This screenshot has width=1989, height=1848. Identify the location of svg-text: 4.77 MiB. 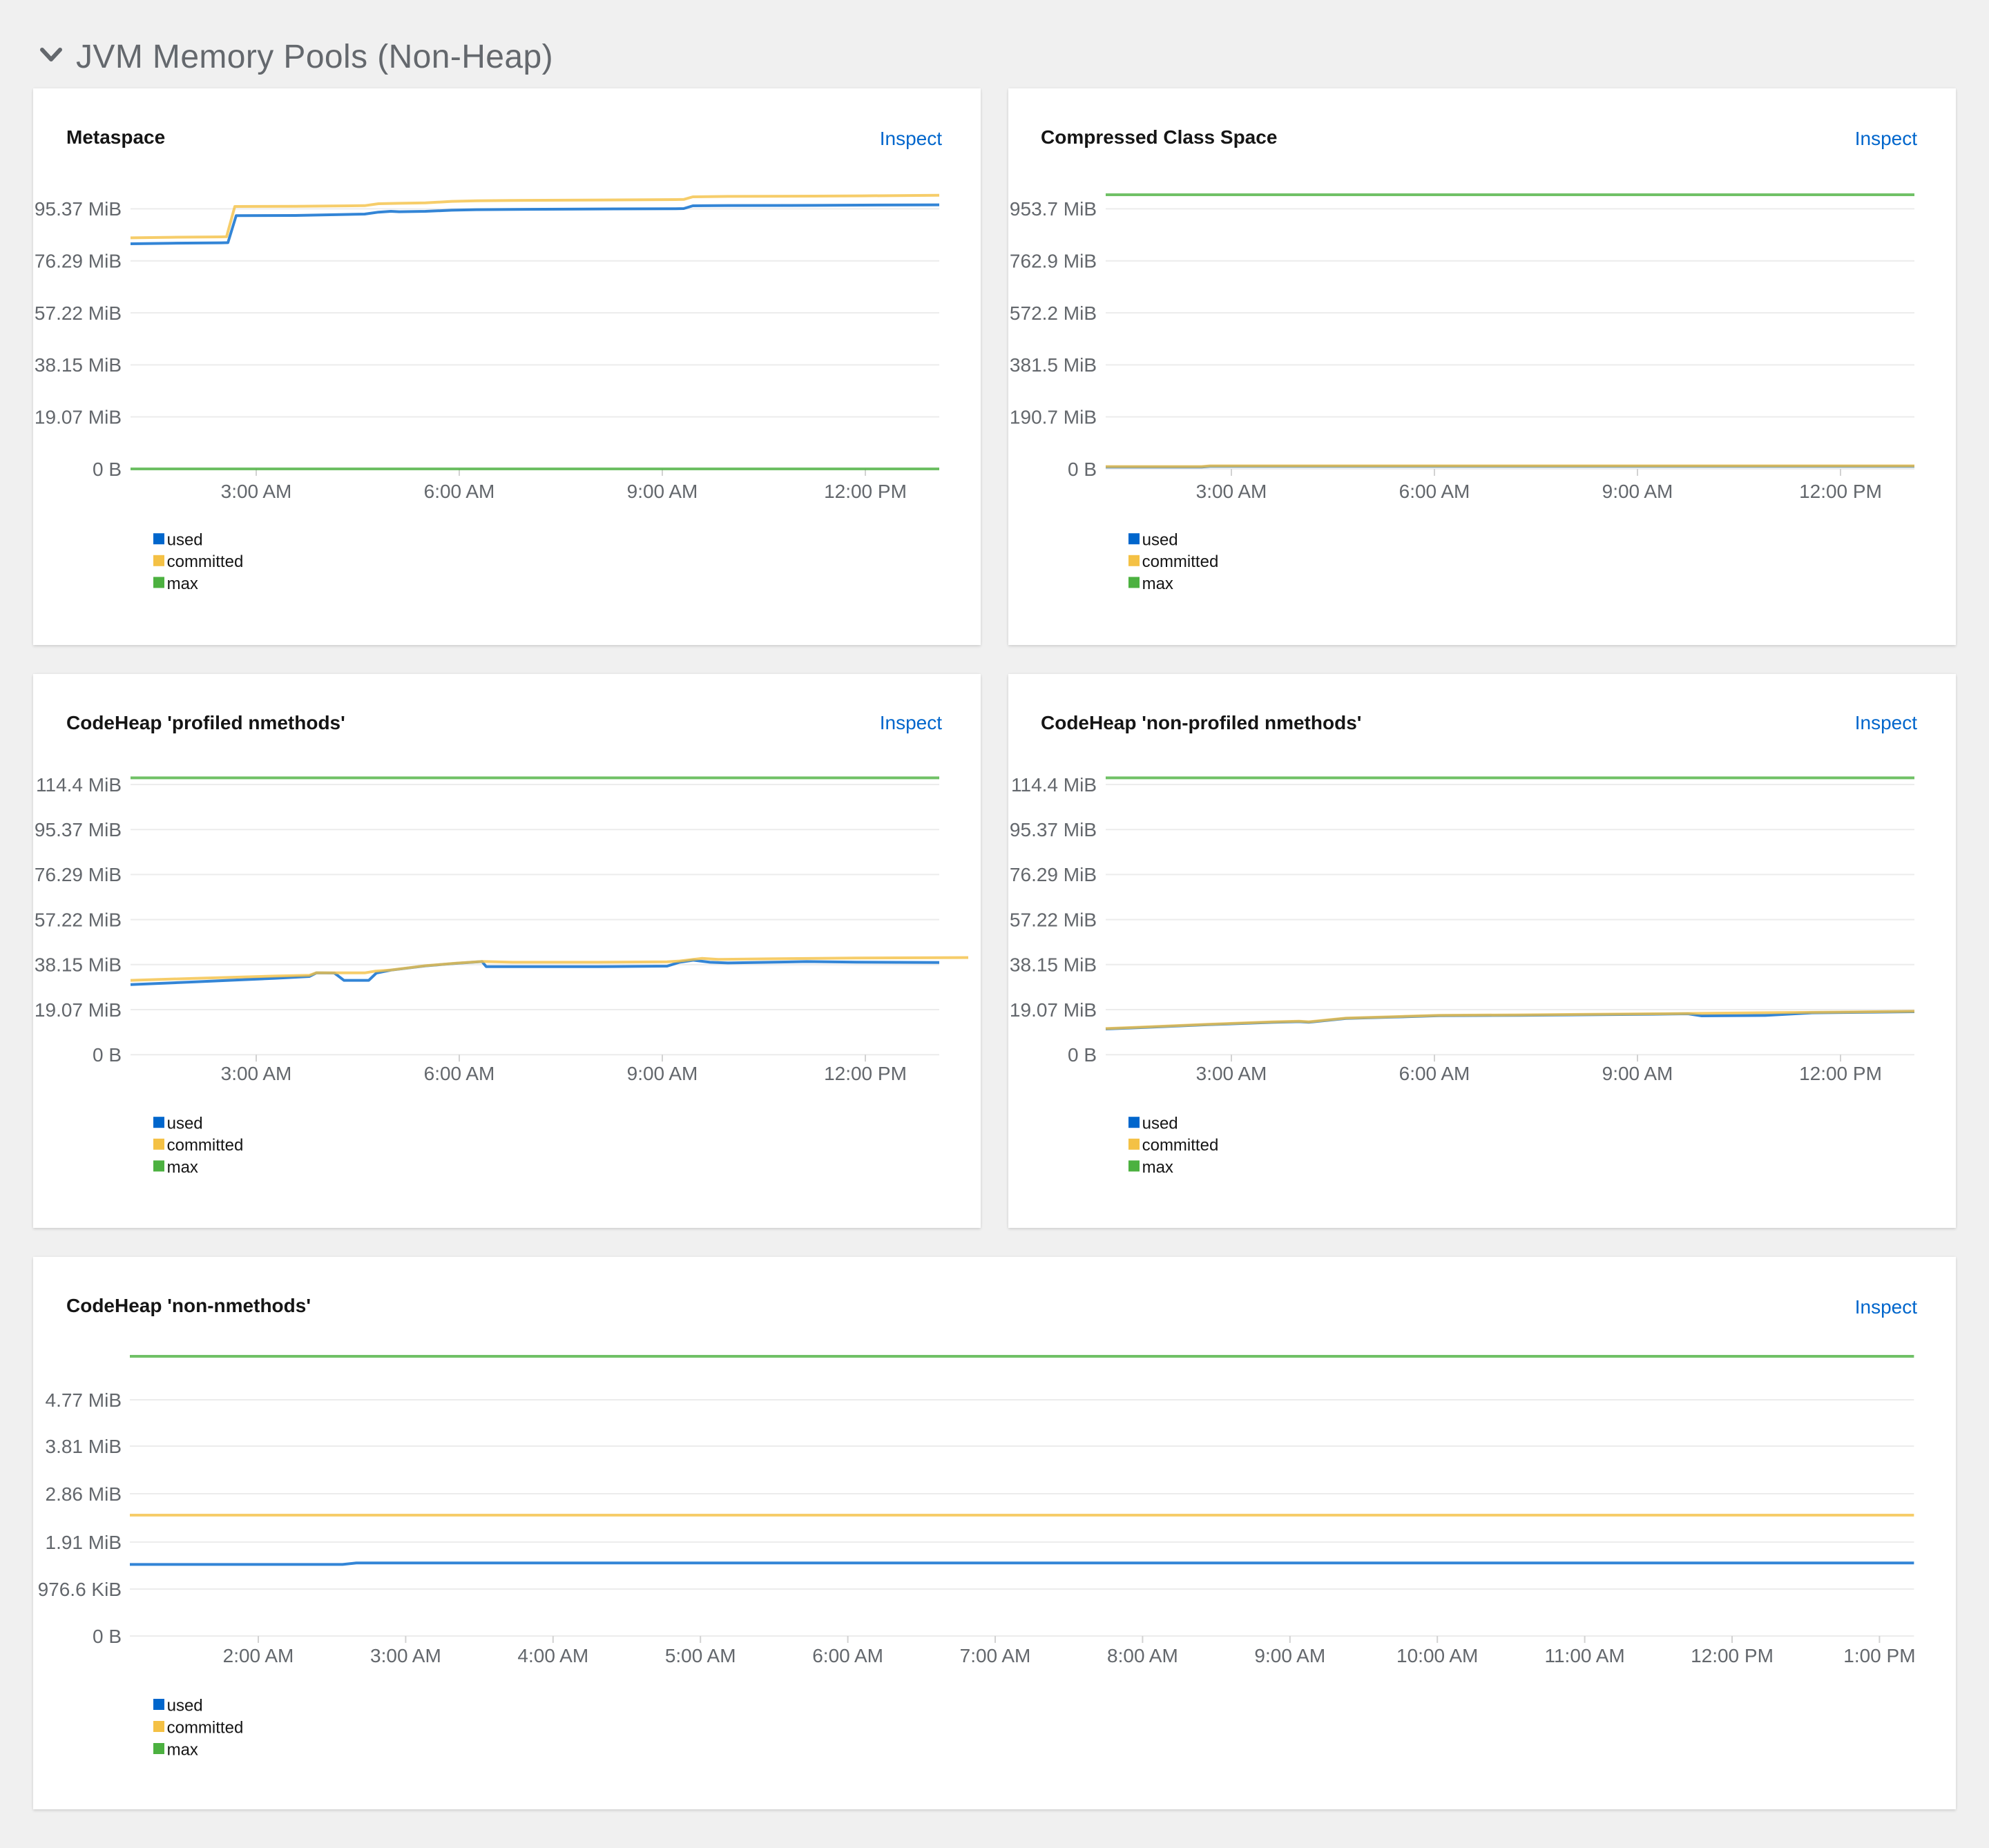
(84, 1400).